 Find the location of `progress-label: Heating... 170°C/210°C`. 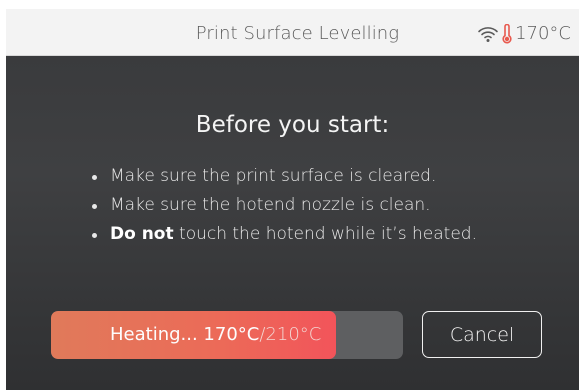

progress-label: Heating... 170°C/210°C is located at coordinates (215, 334).